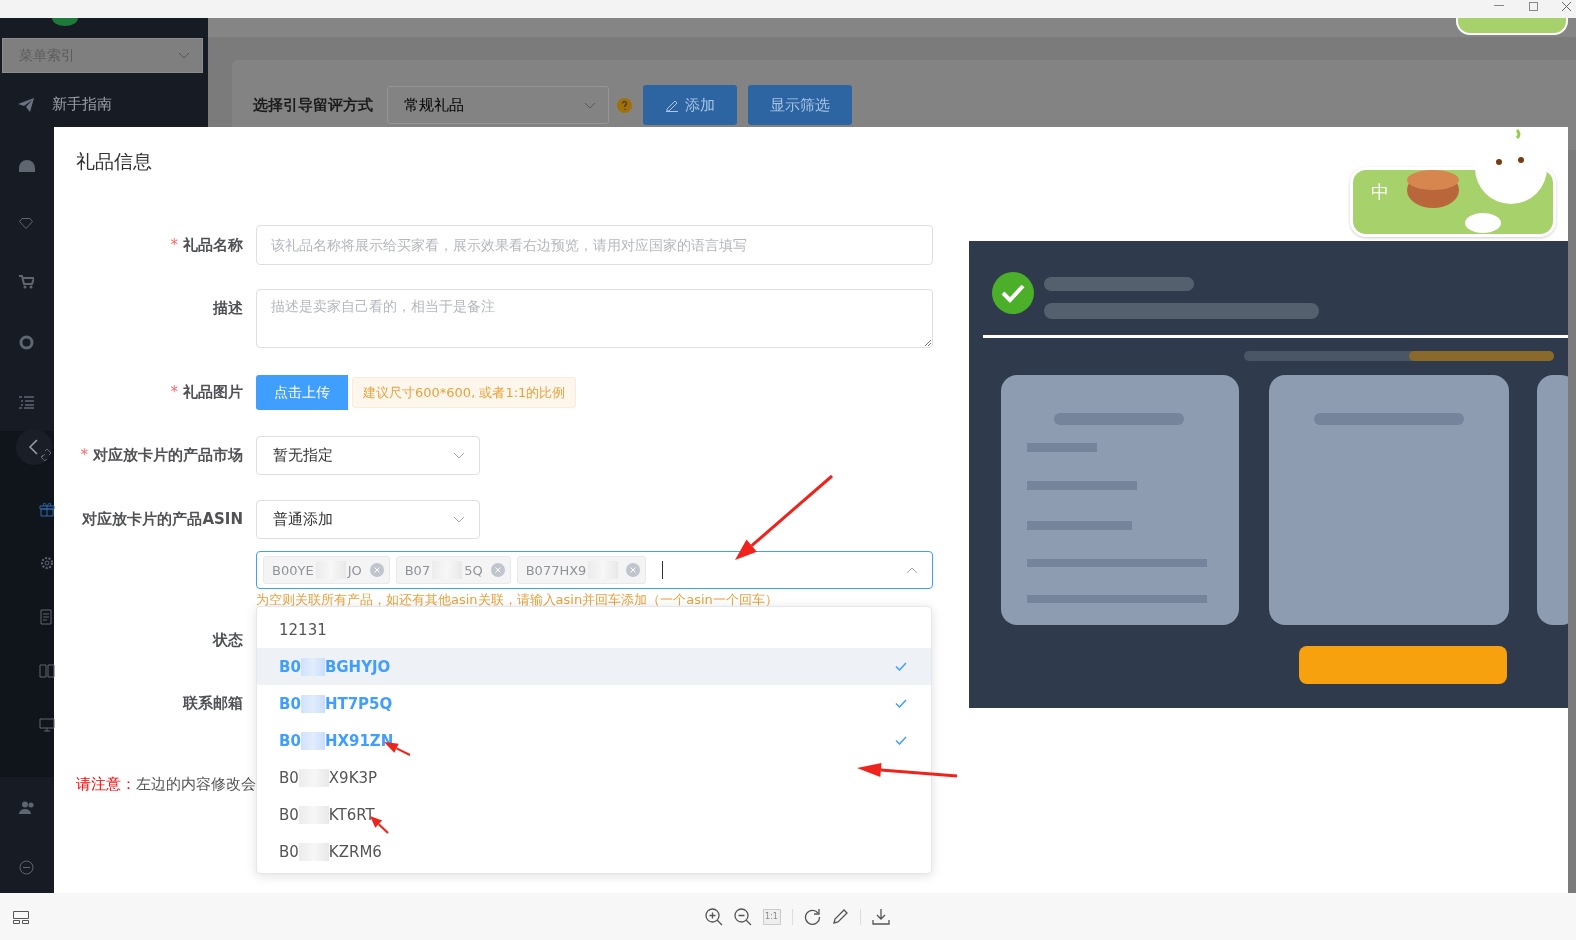 This screenshot has width=1576, height=940. Describe the element at coordinates (624, 105) in the screenshot. I see `help-icon` at that location.